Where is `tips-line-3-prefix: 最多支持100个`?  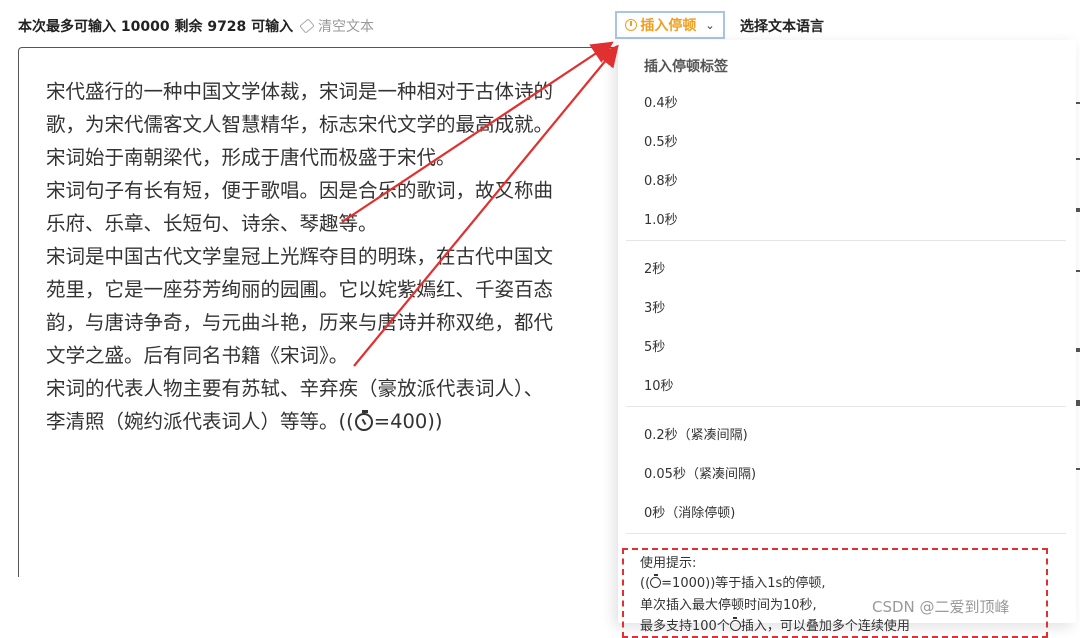 tips-line-3-prefix: 最多支持100个 is located at coordinates (685, 626).